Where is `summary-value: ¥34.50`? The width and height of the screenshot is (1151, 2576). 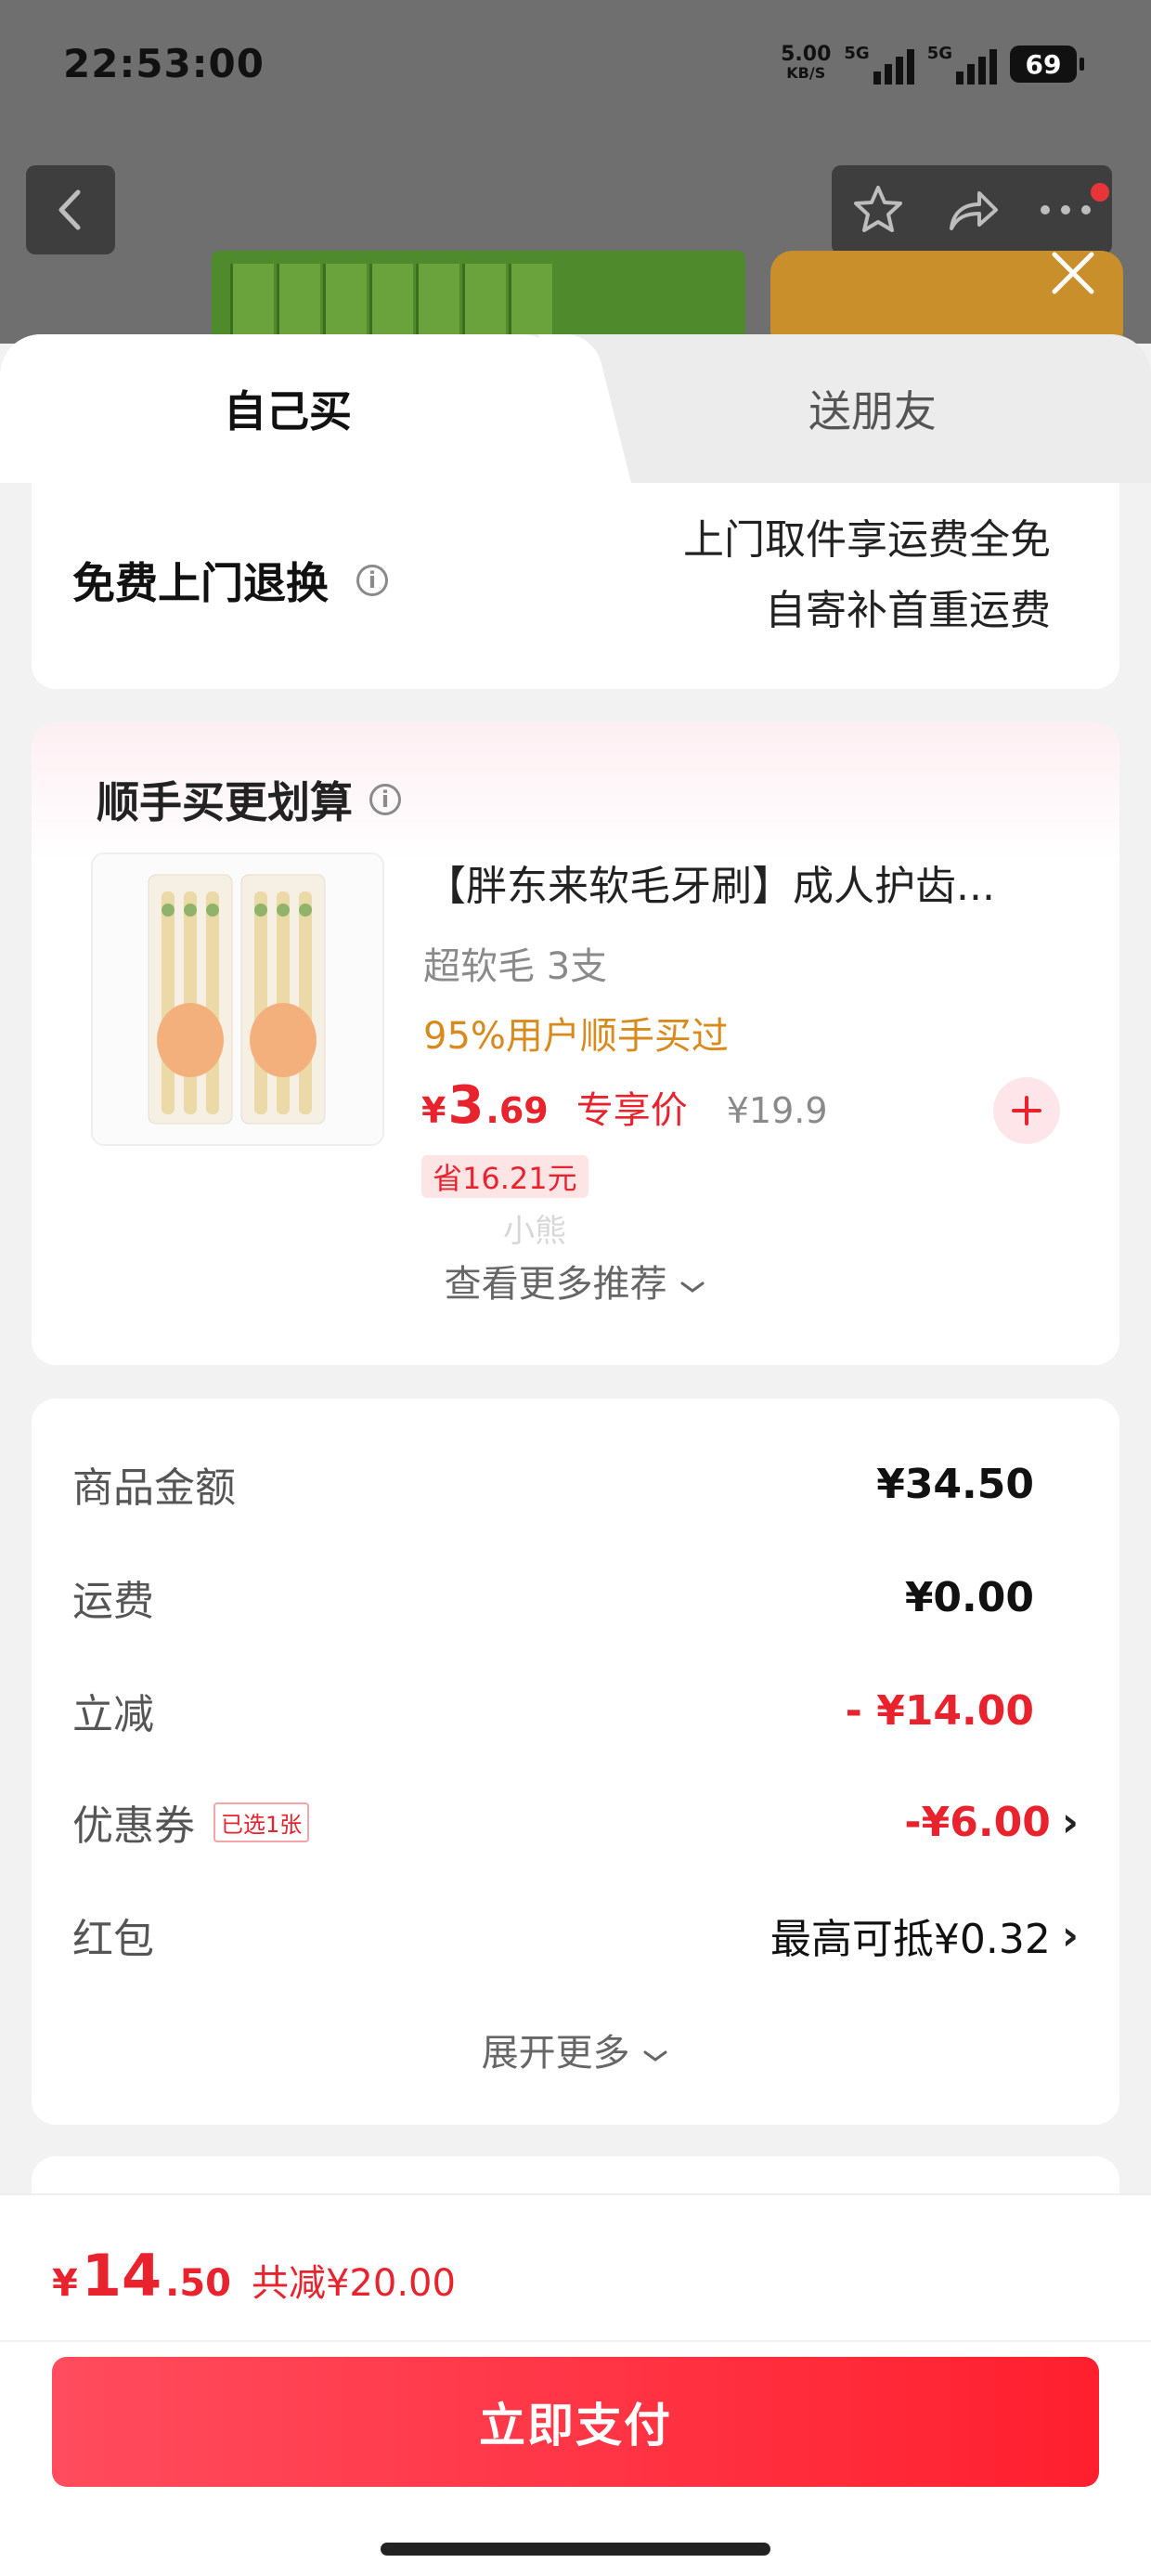 summary-value: ¥34.50 is located at coordinates (977, 1485).